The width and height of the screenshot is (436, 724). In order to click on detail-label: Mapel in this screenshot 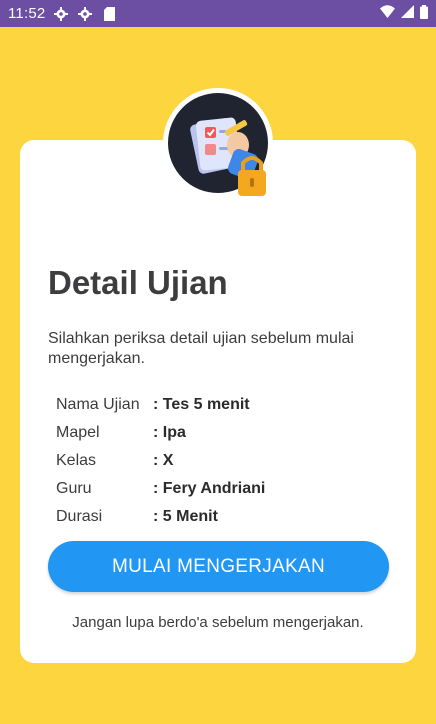, I will do `click(78, 432)`.